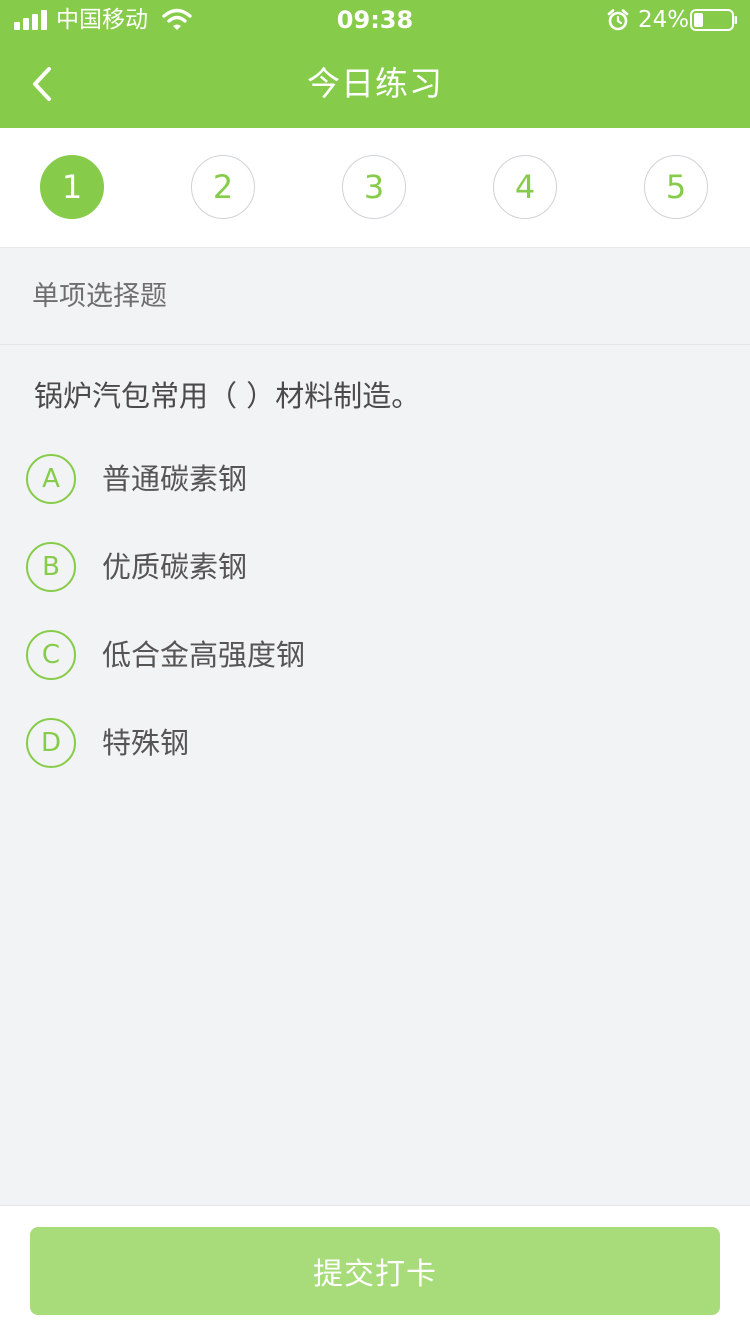 This screenshot has width=750, height=1335. I want to click on battery-percentage: 24%, so click(664, 20).